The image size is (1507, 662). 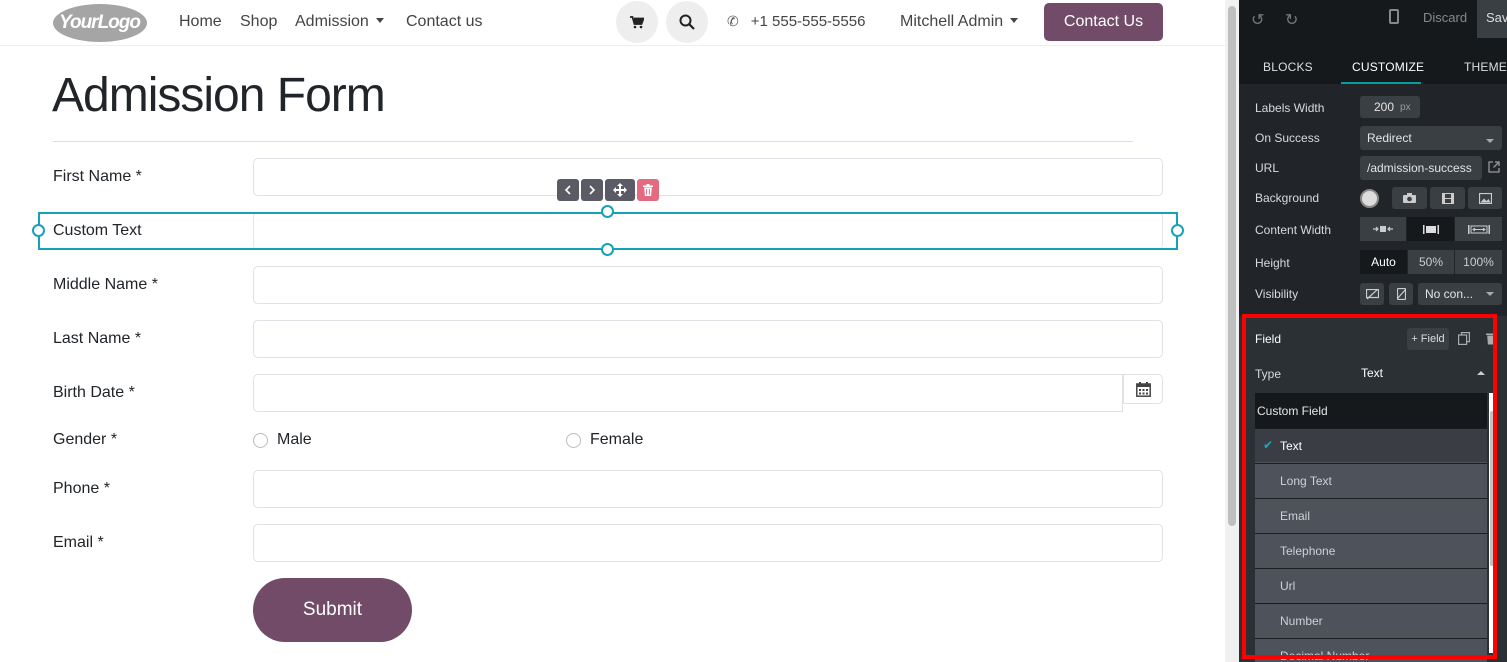 I want to click on site-logo: YourLogo, so click(x=100, y=23).